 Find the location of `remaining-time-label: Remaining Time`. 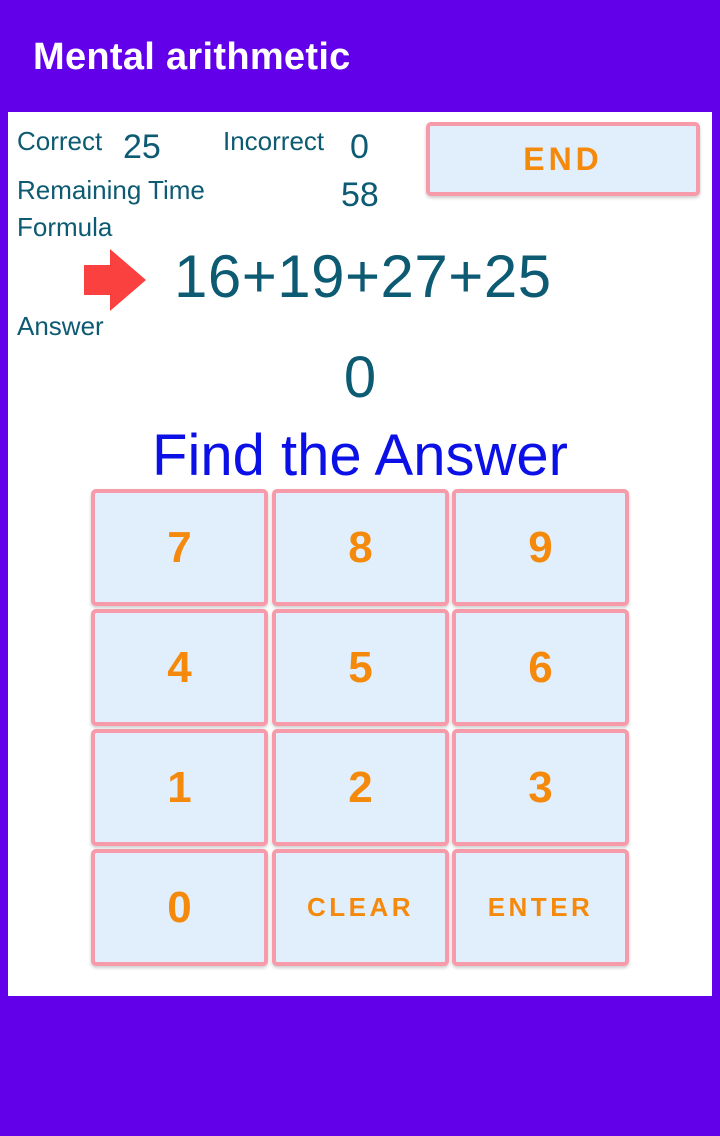

remaining-time-label: Remaining Time is located at coordinates (111, 190).